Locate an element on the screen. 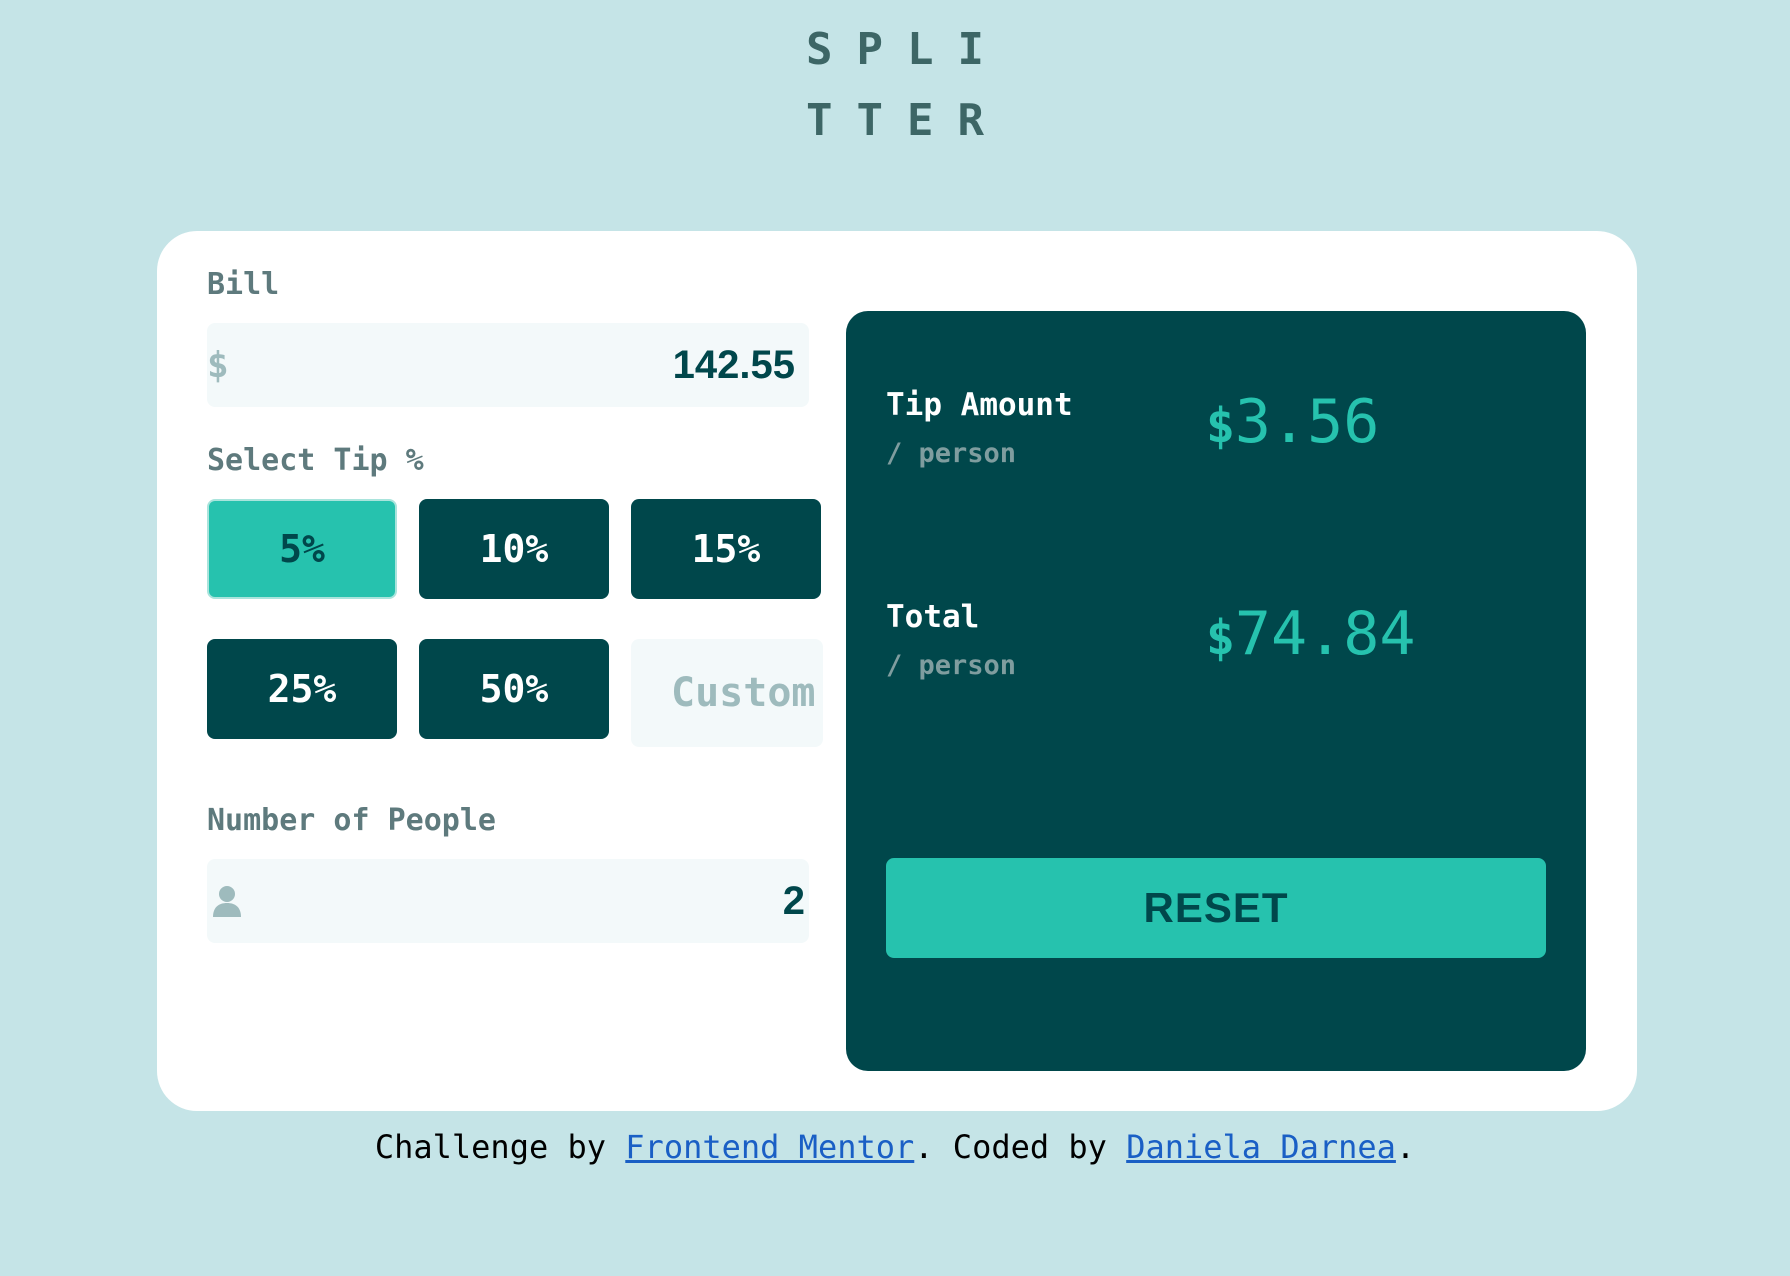 The height and width of the screenshot is (1276, 1790). tip-button-15: 15% is located at coordinates (726, 549).